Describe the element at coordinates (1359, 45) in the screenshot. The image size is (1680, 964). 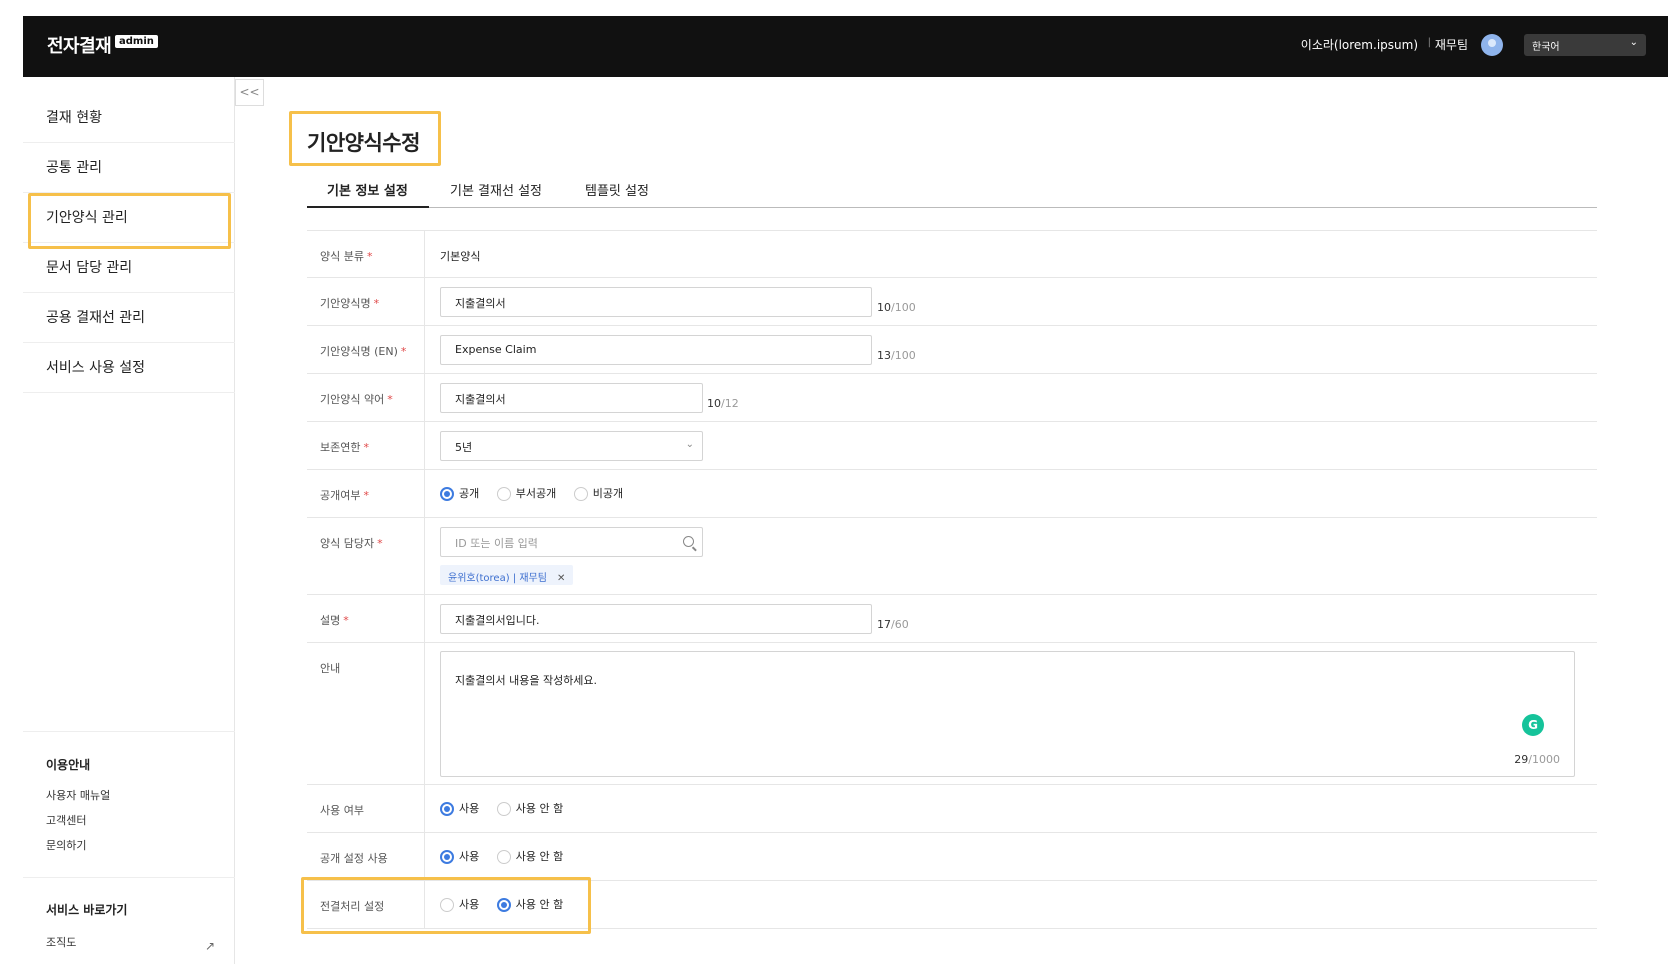
I see `user-name: 이소라(lorem.ipsum)` at that location.